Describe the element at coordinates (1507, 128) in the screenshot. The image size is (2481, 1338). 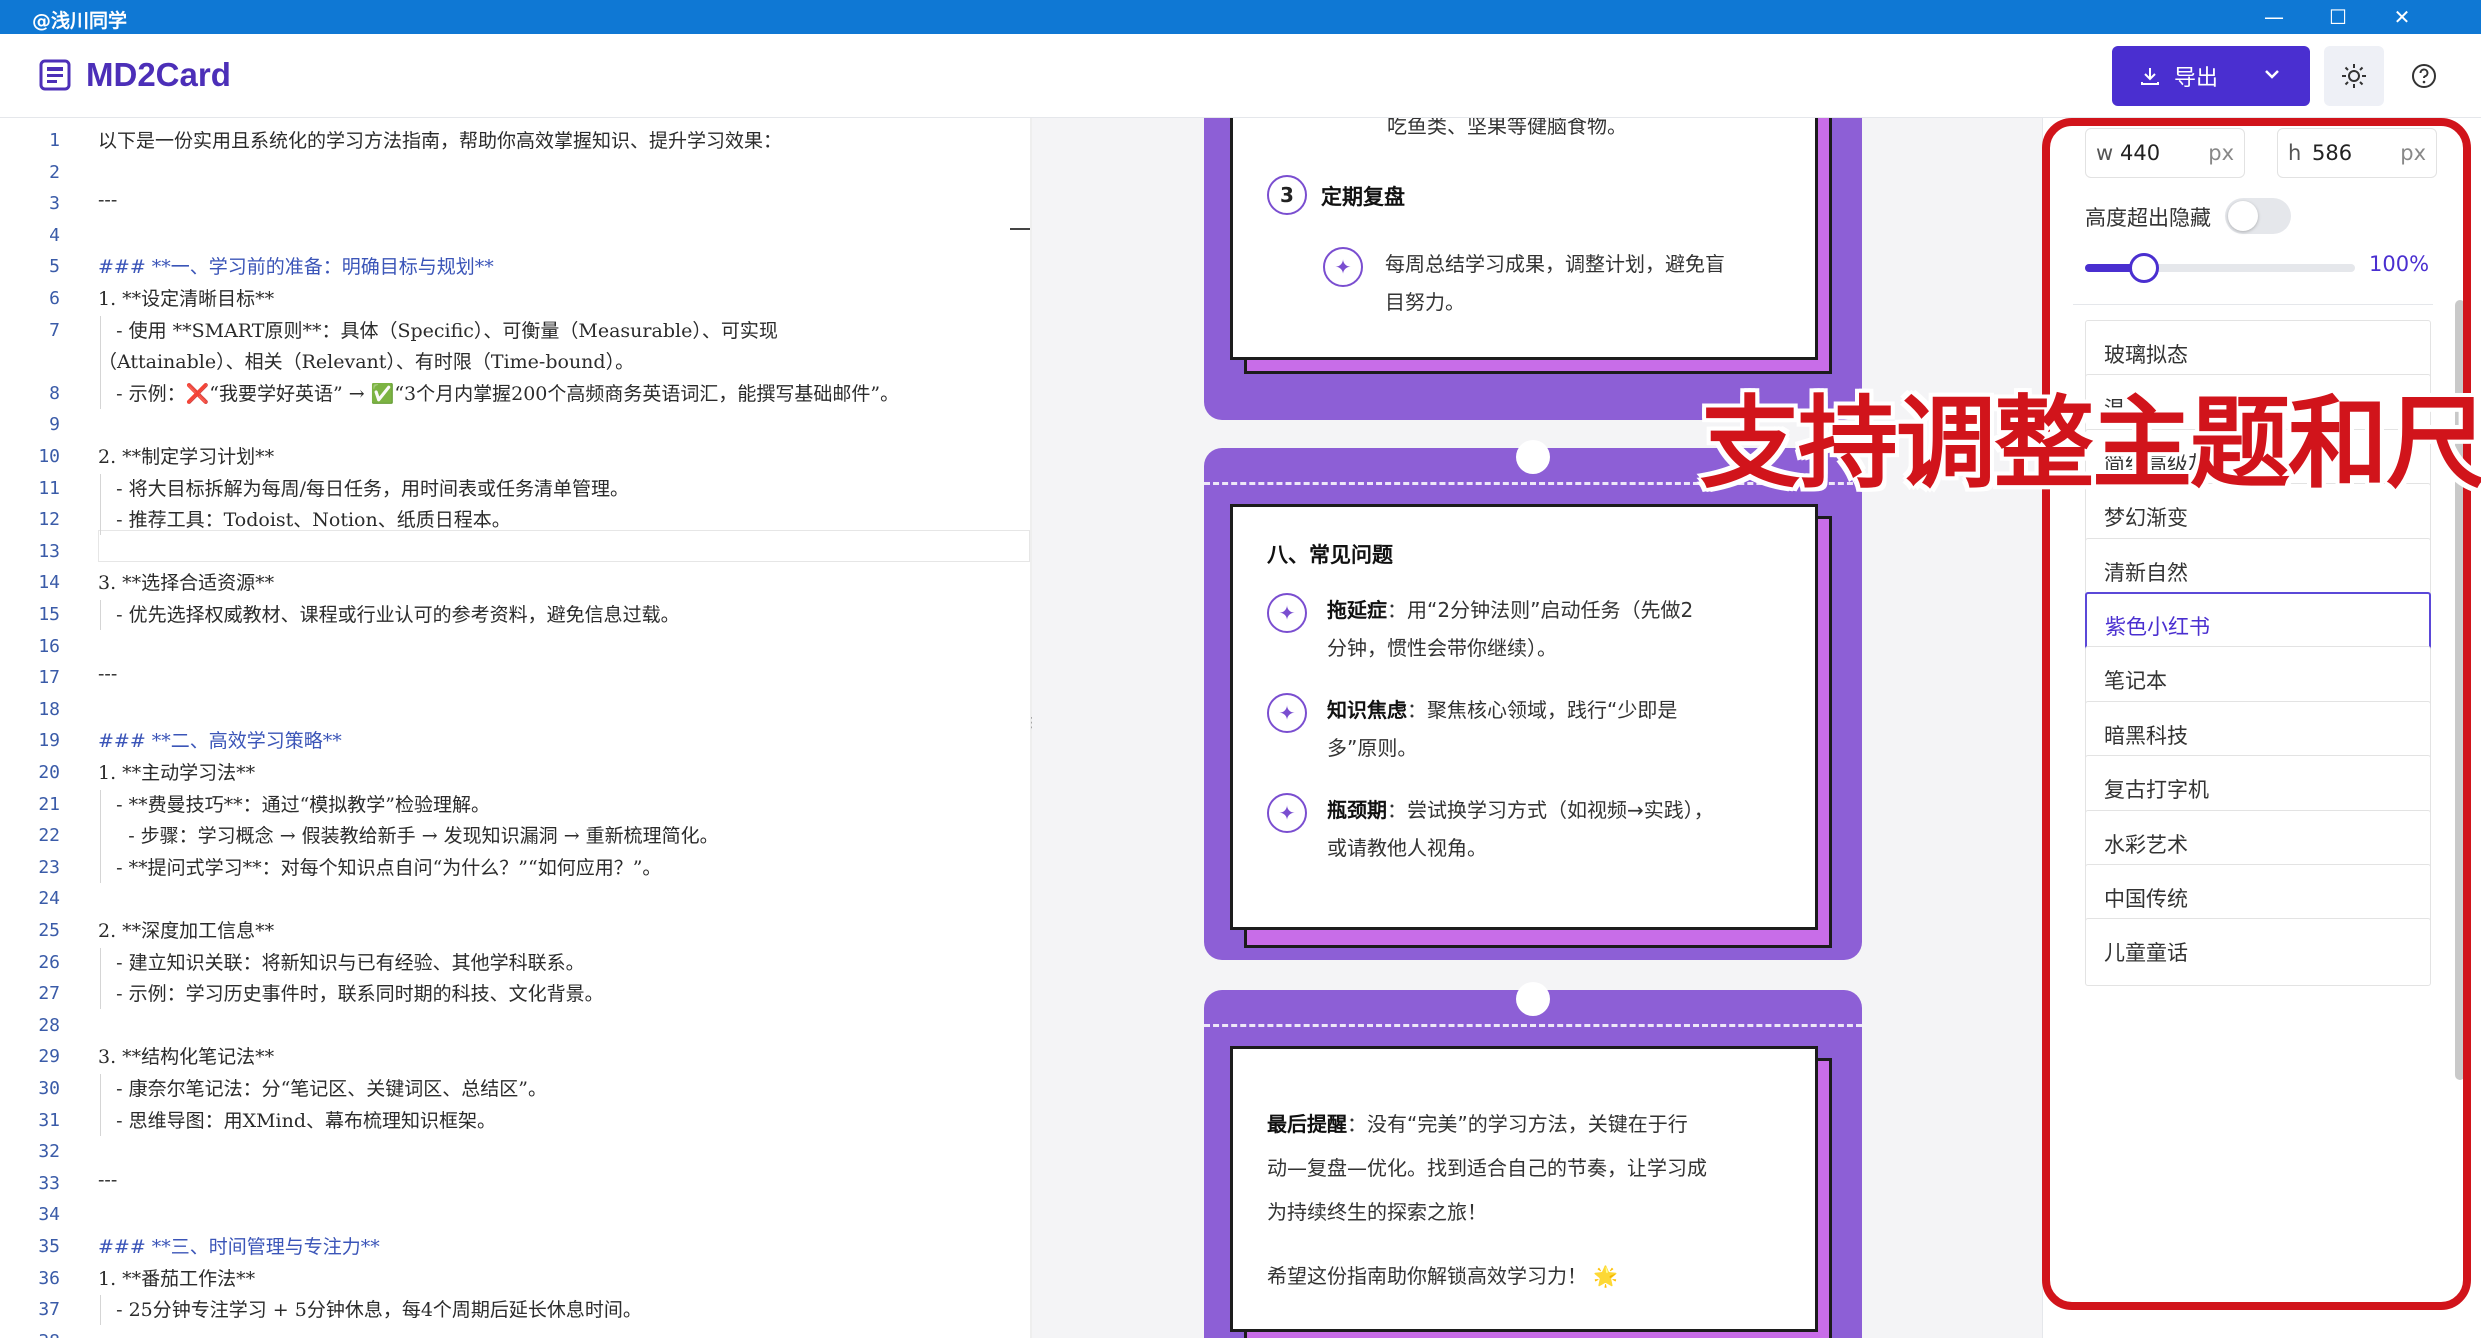
I see `card-text: 吃鱼类、坚果等健脑食物。` at that location.